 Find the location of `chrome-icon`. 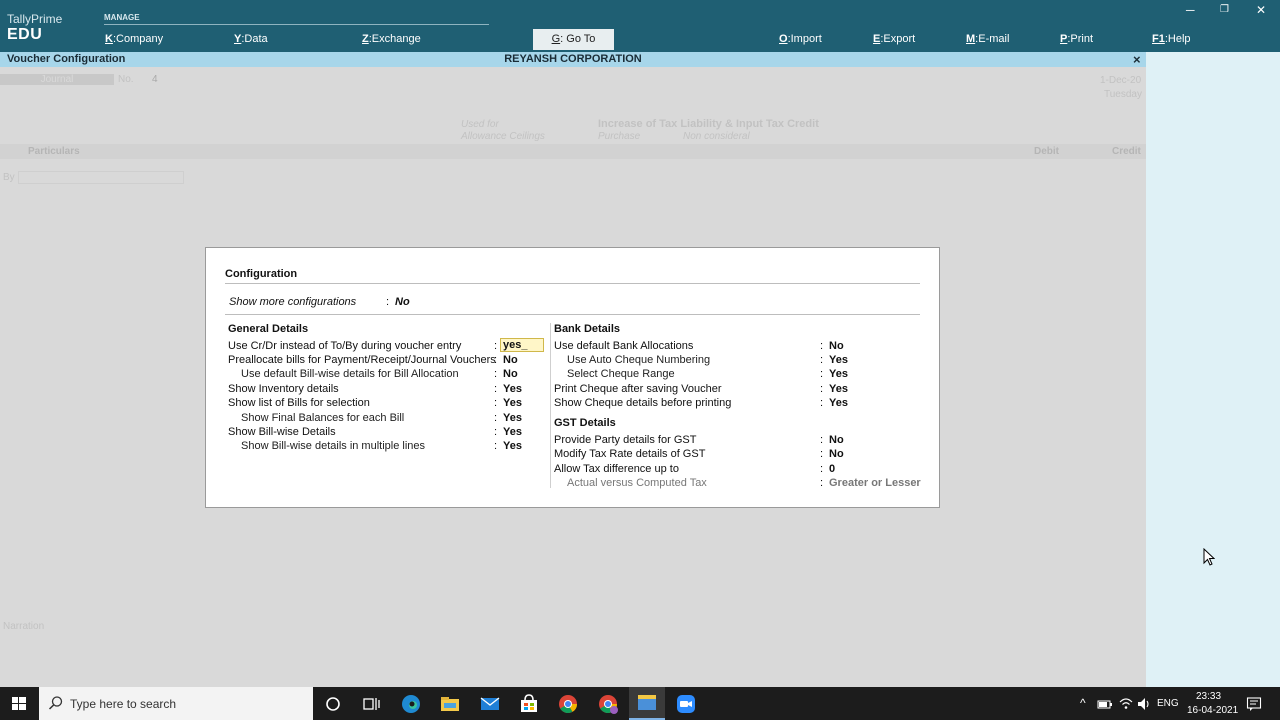

chrome-icon is located at coordinates (568, 704).